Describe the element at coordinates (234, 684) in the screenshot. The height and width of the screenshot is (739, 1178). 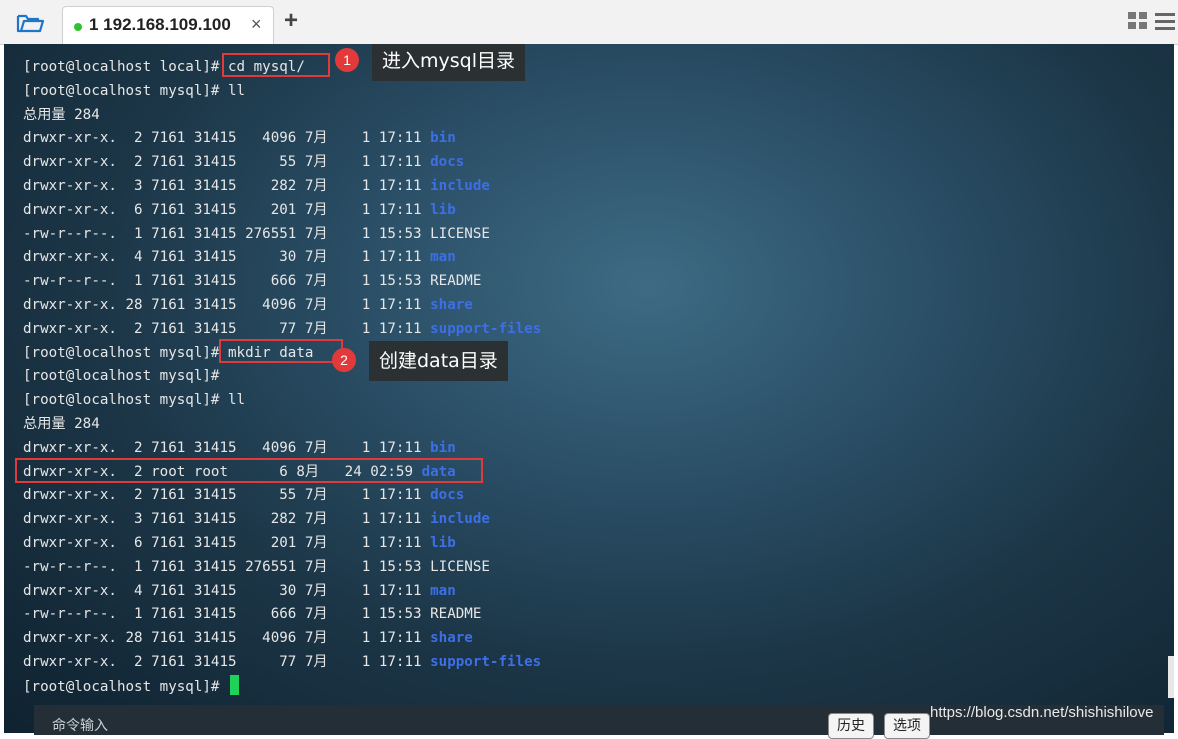
I see `cursor` at that location.